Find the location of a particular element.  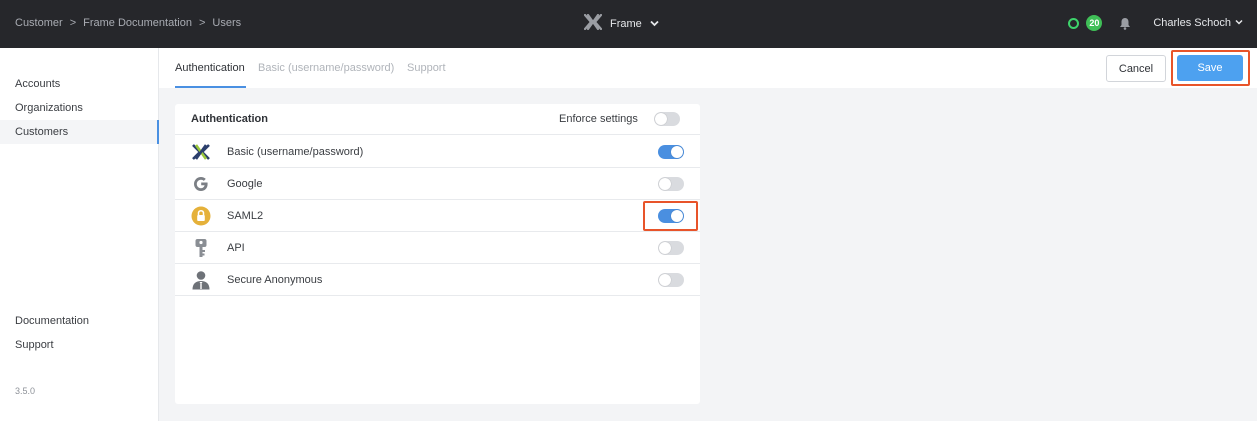

basic-auth-toggle is located at coordinates (671, 152).